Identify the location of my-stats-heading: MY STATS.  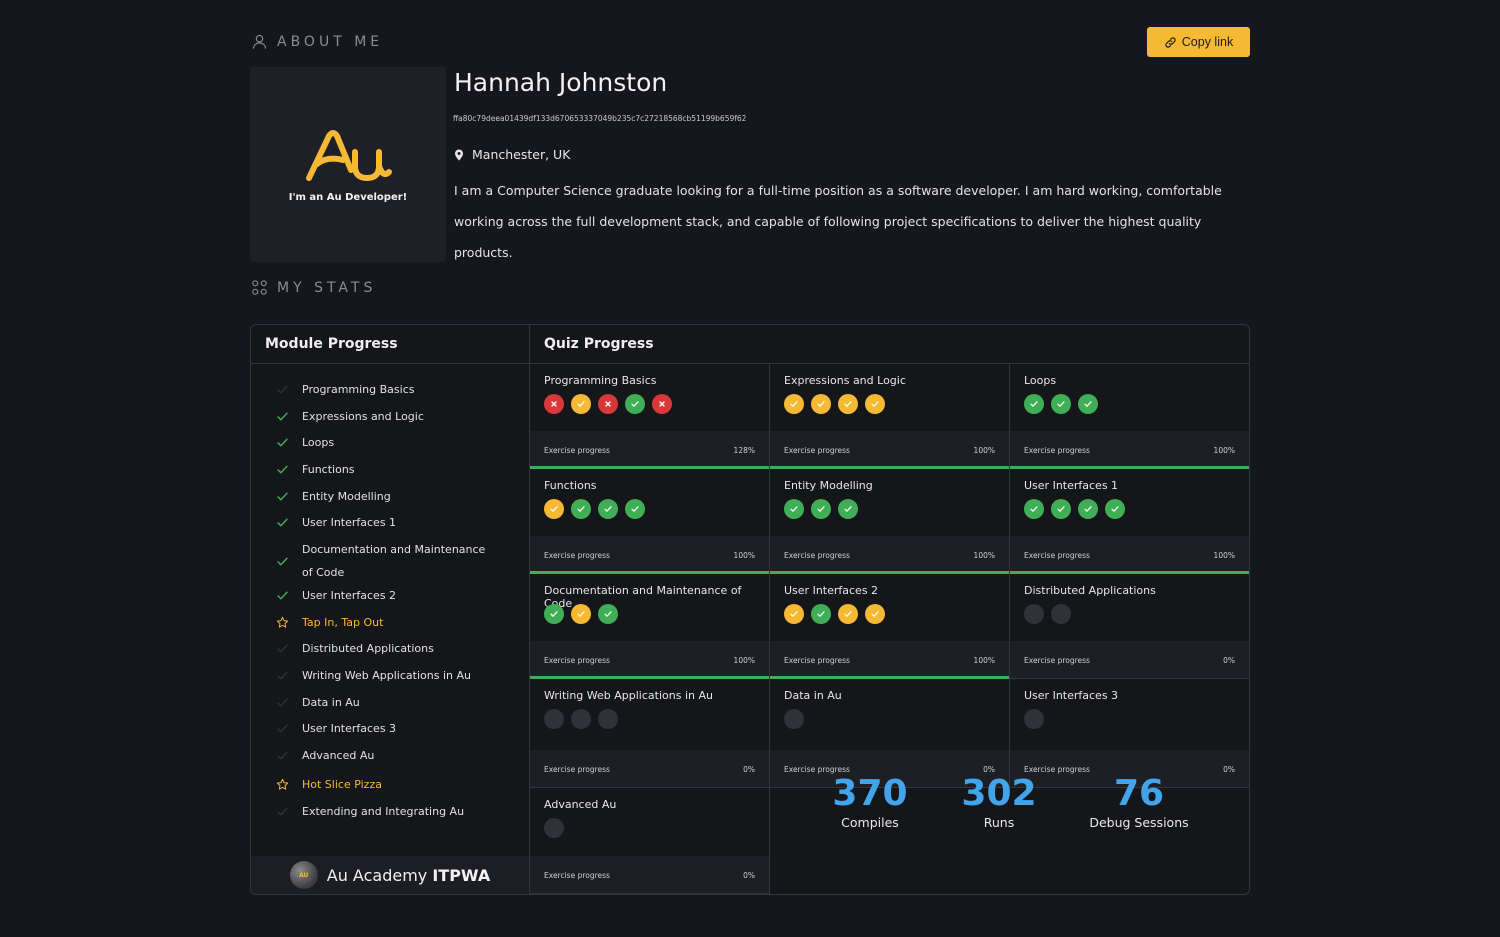
(313, 287).